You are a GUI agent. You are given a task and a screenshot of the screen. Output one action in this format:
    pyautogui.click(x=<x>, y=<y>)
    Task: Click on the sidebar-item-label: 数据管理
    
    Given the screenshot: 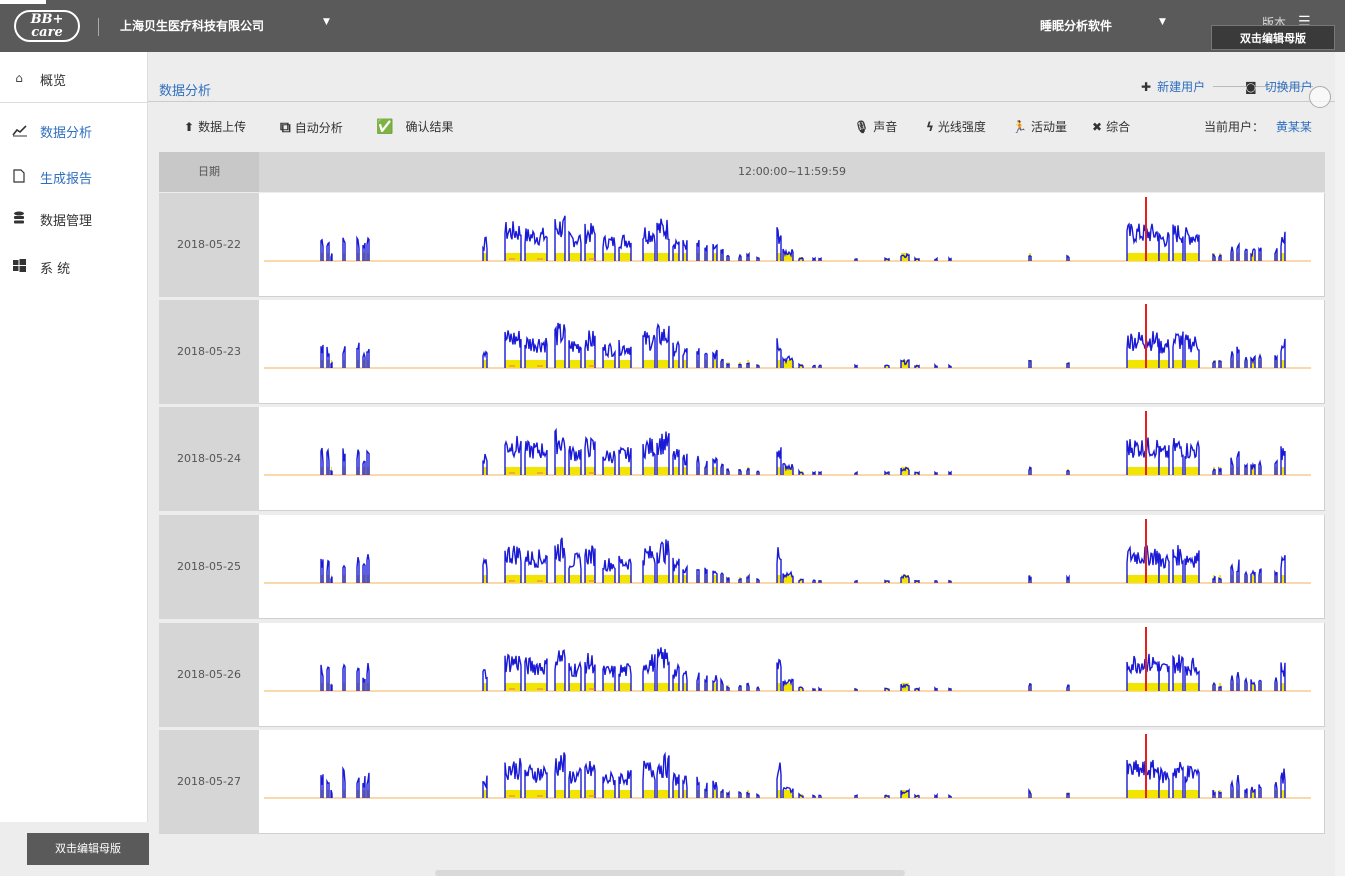 What is the action you would take?
    pyautogui.click(x=66, y=221)
    